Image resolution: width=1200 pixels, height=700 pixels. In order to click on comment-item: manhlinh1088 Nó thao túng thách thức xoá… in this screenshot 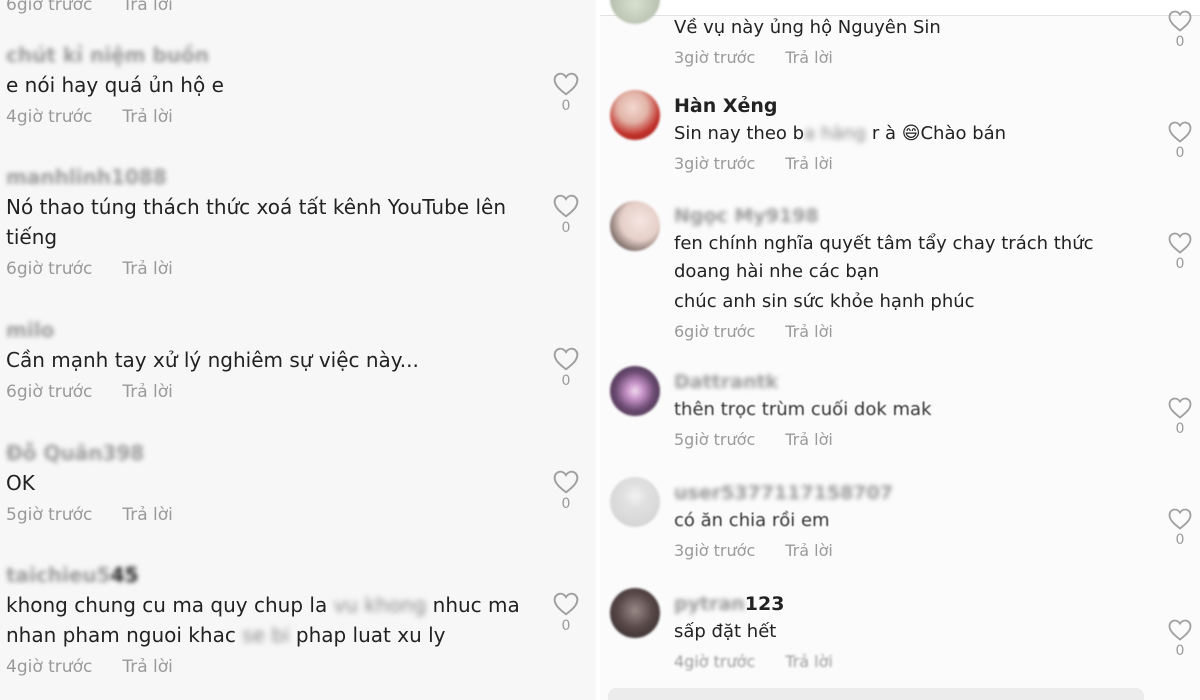, I will do `click(296, 222)`.